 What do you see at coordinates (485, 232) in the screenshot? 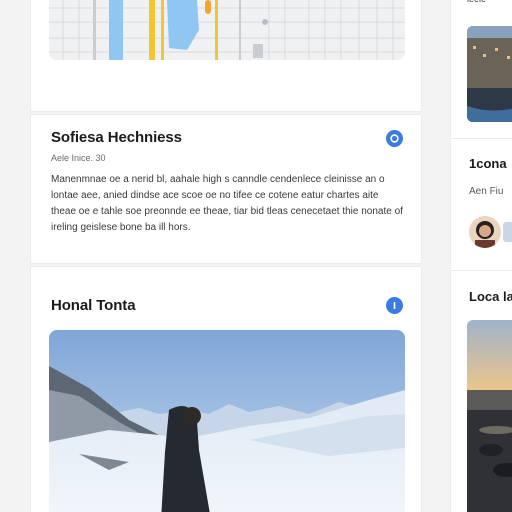
I see `avatar` at bounding box center [485, 232].